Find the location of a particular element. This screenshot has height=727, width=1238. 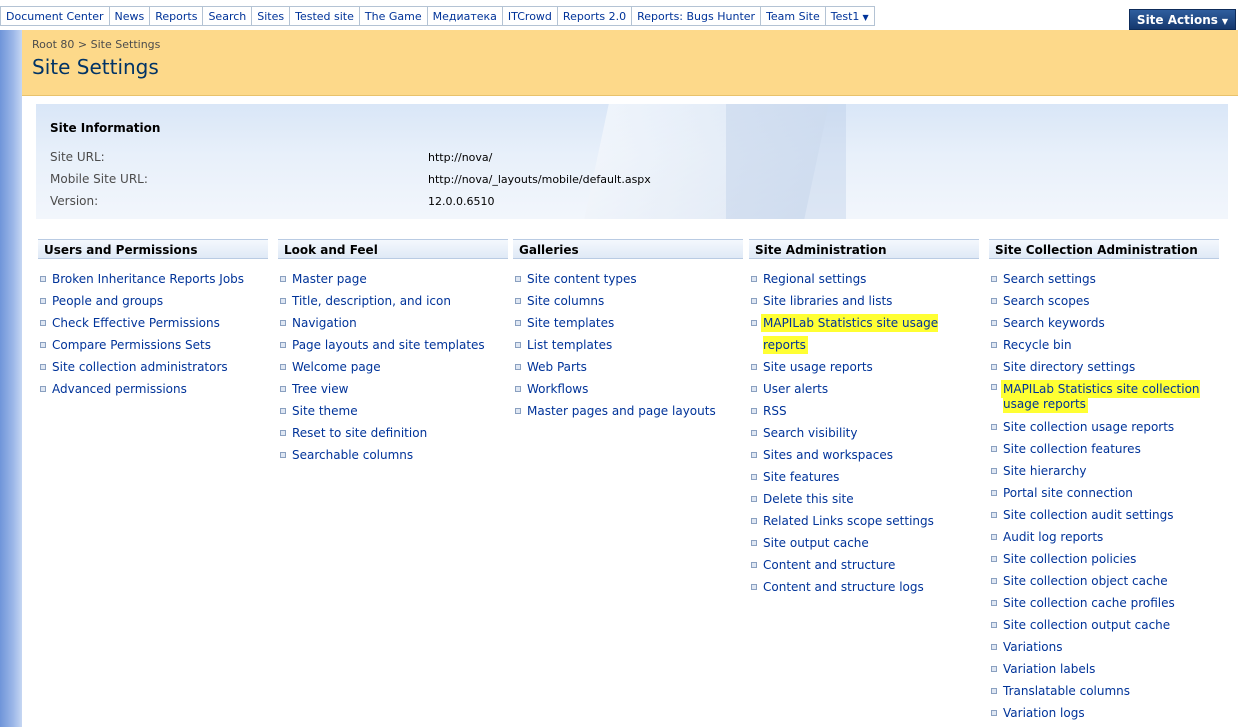

settings-link: Search settings is located at coordinates (1104, 279).